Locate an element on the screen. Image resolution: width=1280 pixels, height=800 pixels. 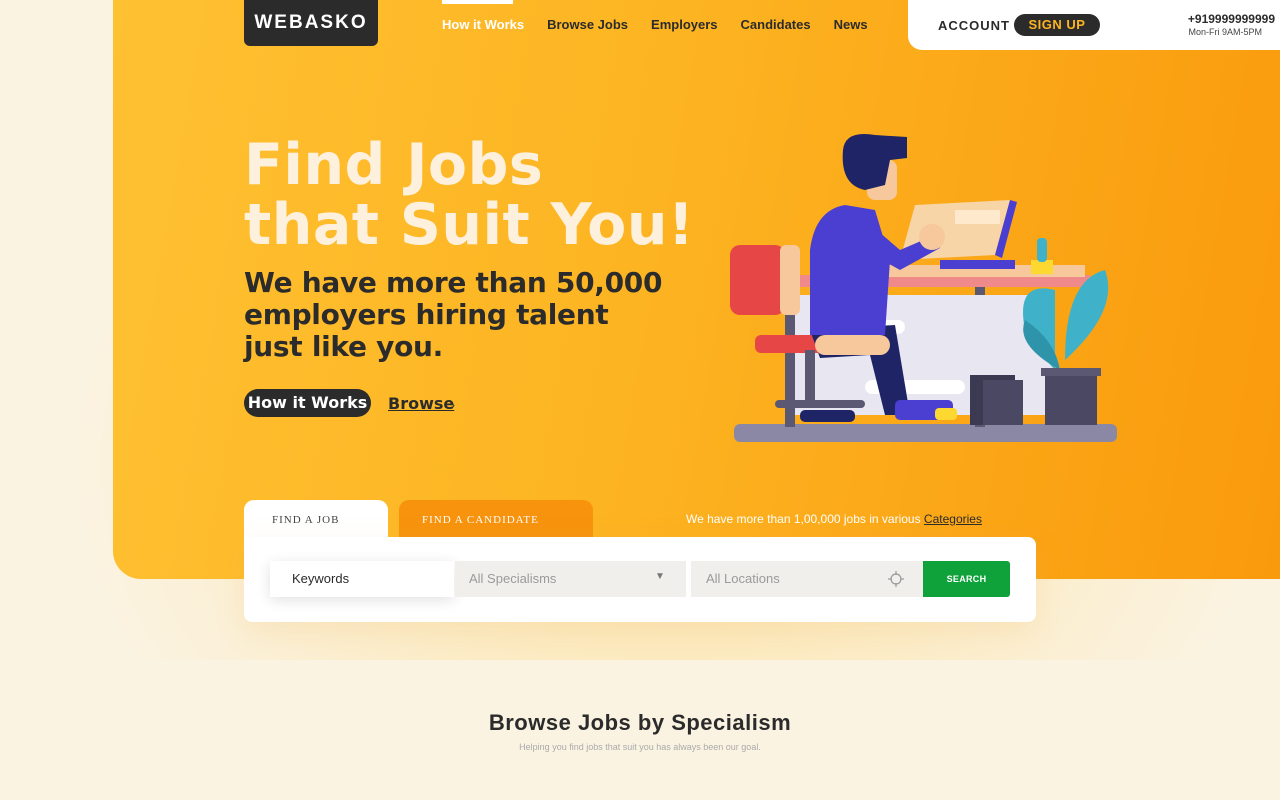
keywords-input: Keywords is located at coordinates (362, 579).